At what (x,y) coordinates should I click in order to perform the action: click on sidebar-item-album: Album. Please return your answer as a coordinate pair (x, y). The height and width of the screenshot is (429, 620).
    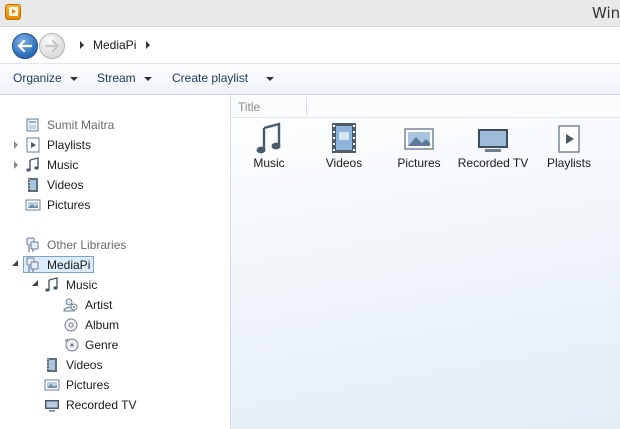
    Looking at the image, I should click on (91, 325).